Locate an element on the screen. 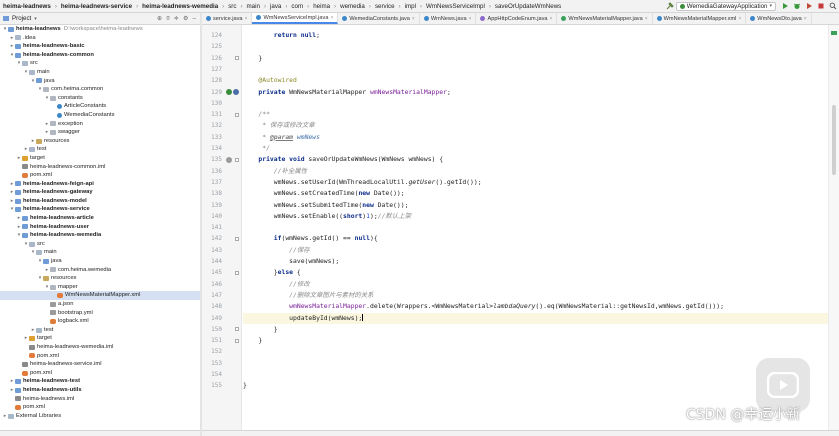 This screenshot has width=839, height=436. line-number: 151 is located at coordinates (212, 340).